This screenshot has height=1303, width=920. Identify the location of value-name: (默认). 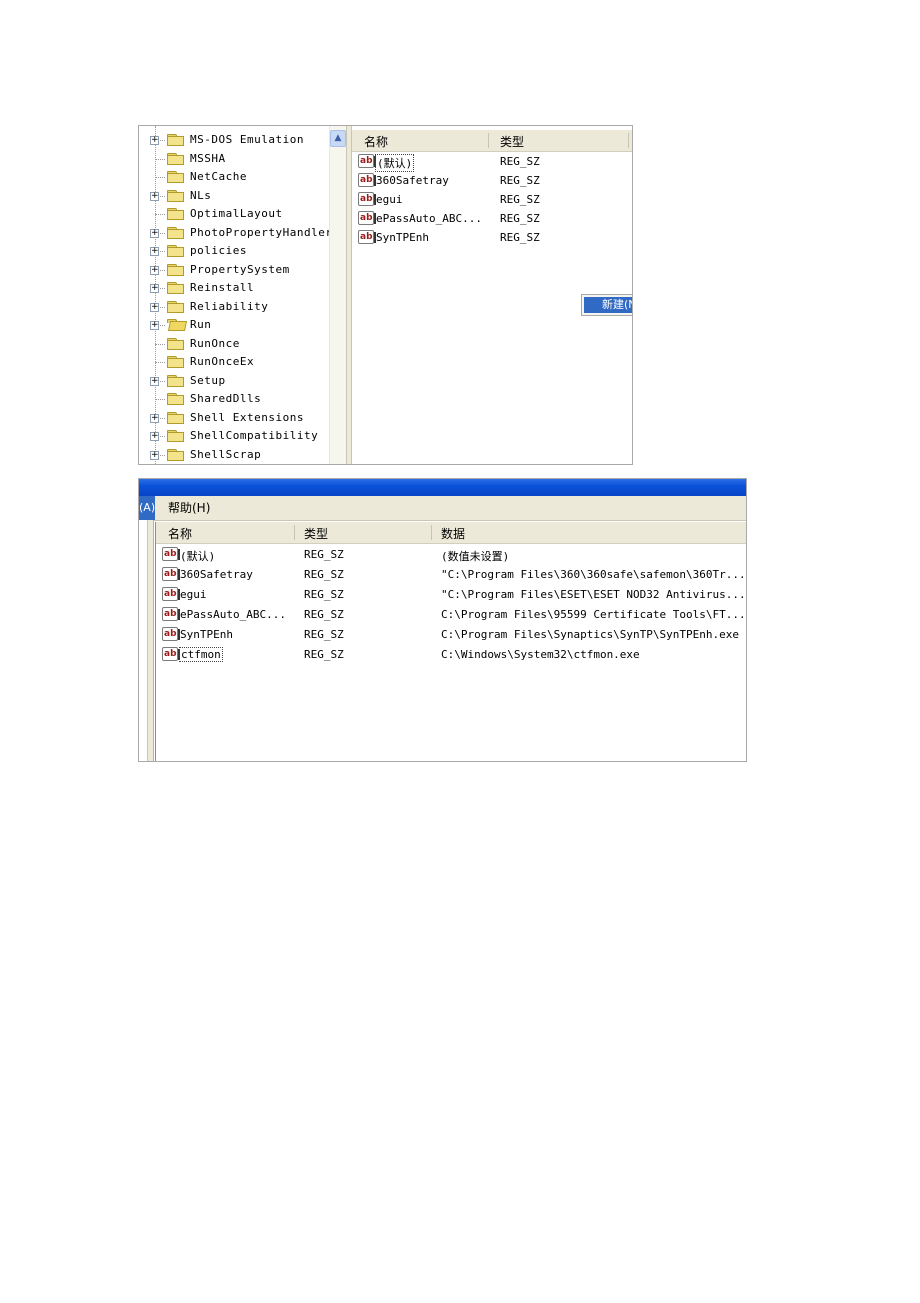
(198, 556).